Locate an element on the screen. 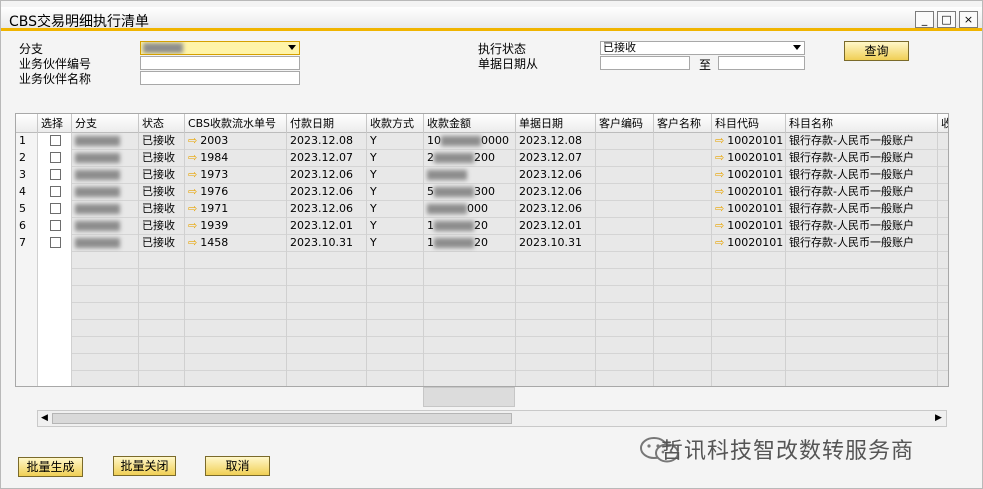 This screenshot has width=983, height=489. account-code-cell: ⇨ 10020101 is located at coordinates (749, 192).